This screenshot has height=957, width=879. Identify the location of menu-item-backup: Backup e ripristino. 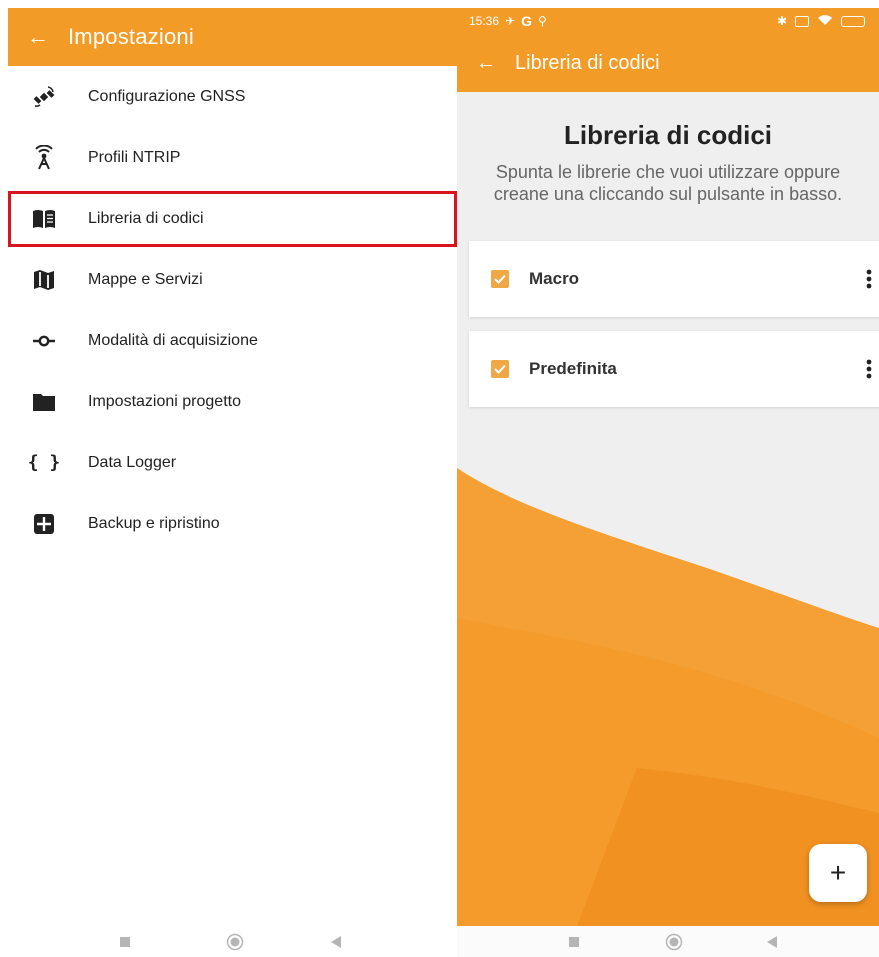
(232, 523).